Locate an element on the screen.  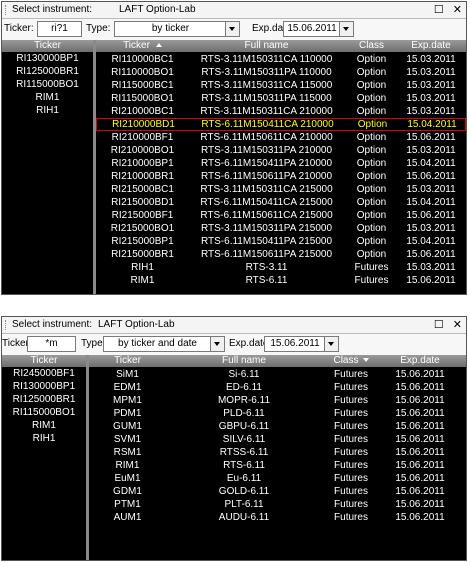
table-row: SVM1 SILV-6.11 Futures 15.06.2011 is located at coordinates (277, 439).